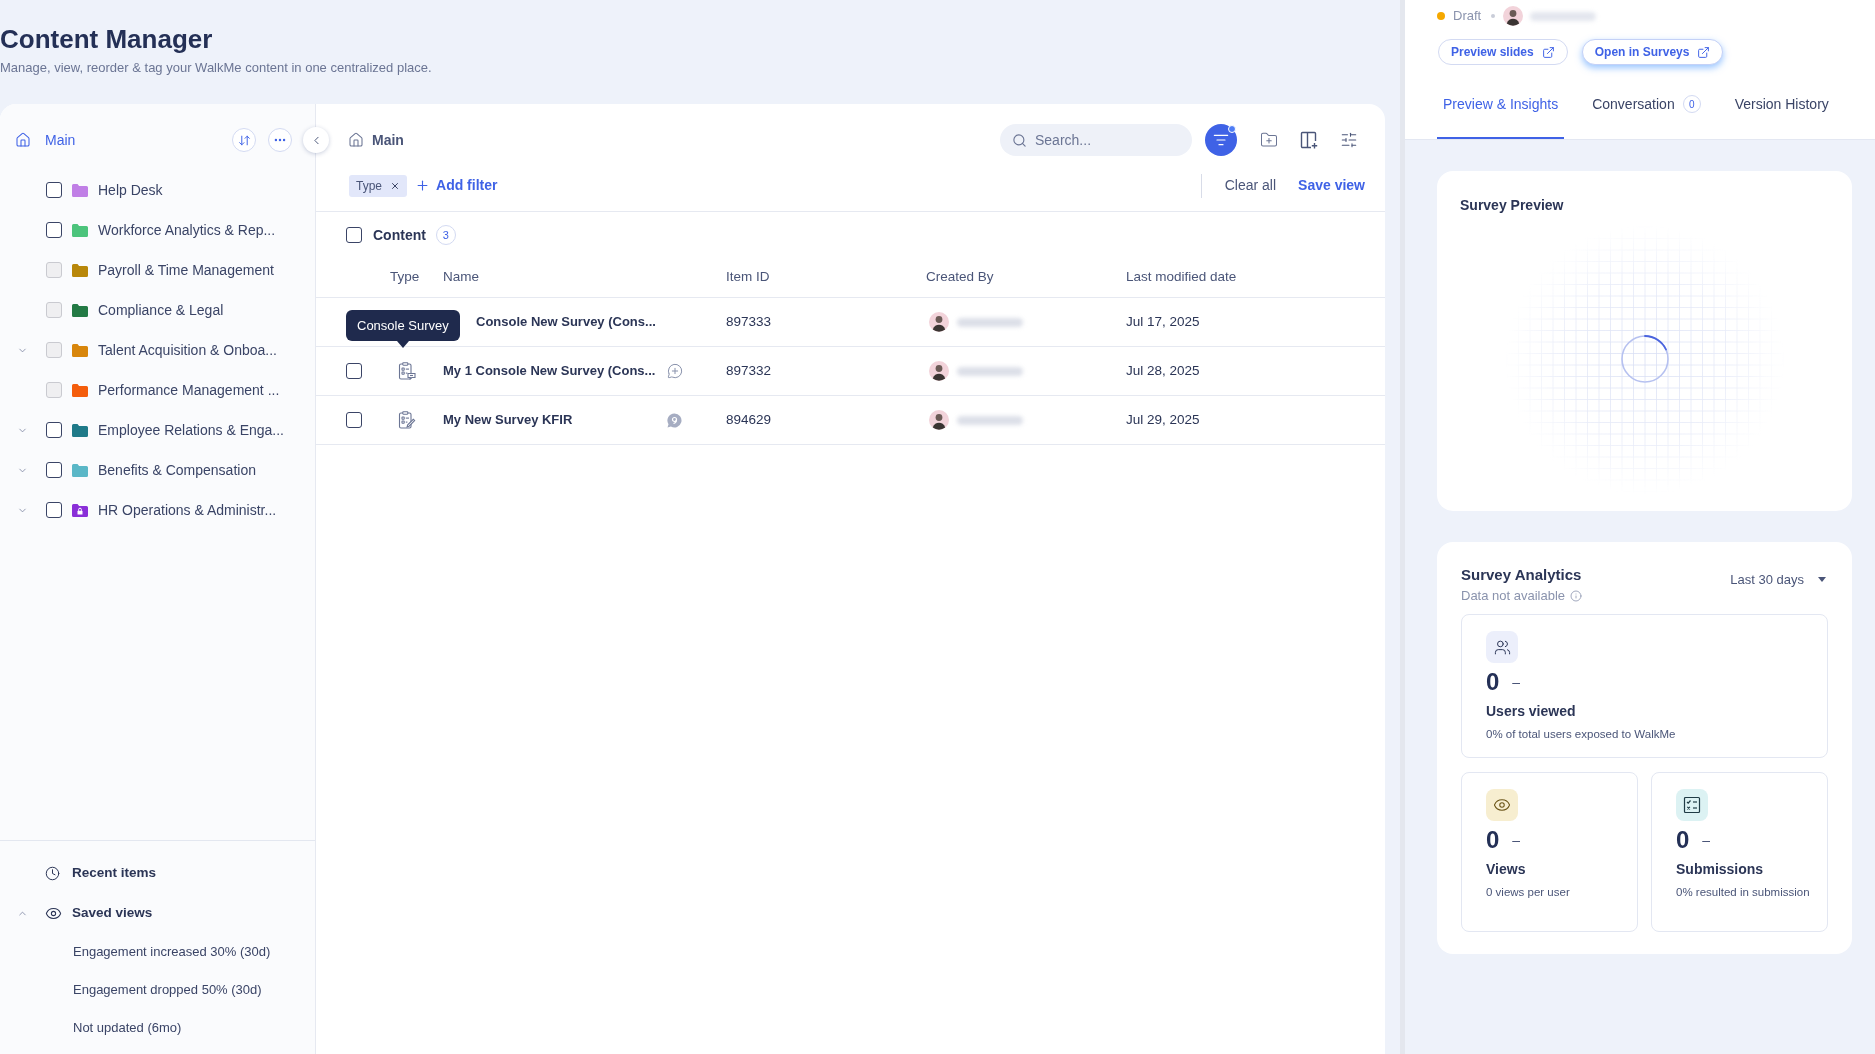 The height and width of the screenshot is (1054, 1875). I want to click on status-label: Draft, so click(1467, 16).